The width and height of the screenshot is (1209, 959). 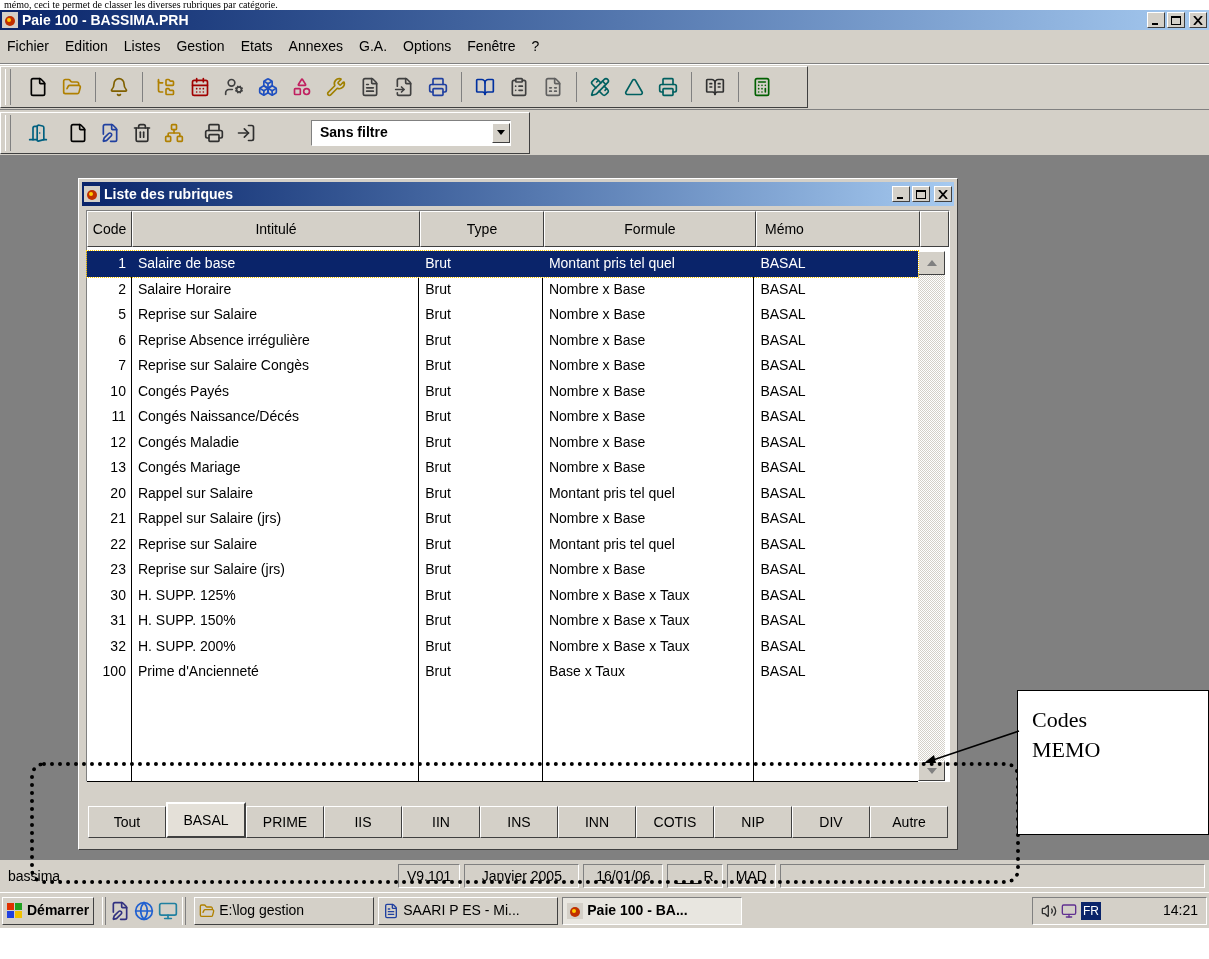 I want to click on table-row: 7 Reprise sur Salaire Congès Brut Nombre x Base BASAL, so click(x=502, y=366).